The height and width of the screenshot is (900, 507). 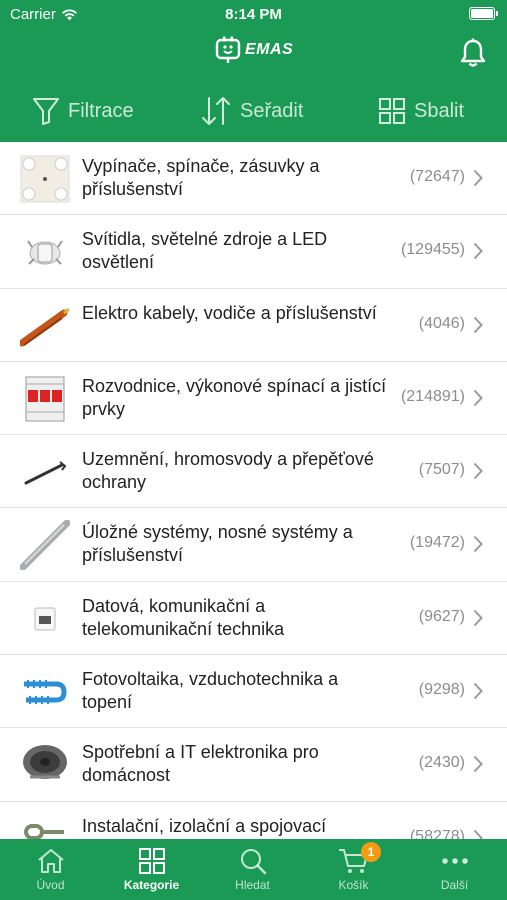 I want to click on category-count: (9298), so click(x=441, y=690).